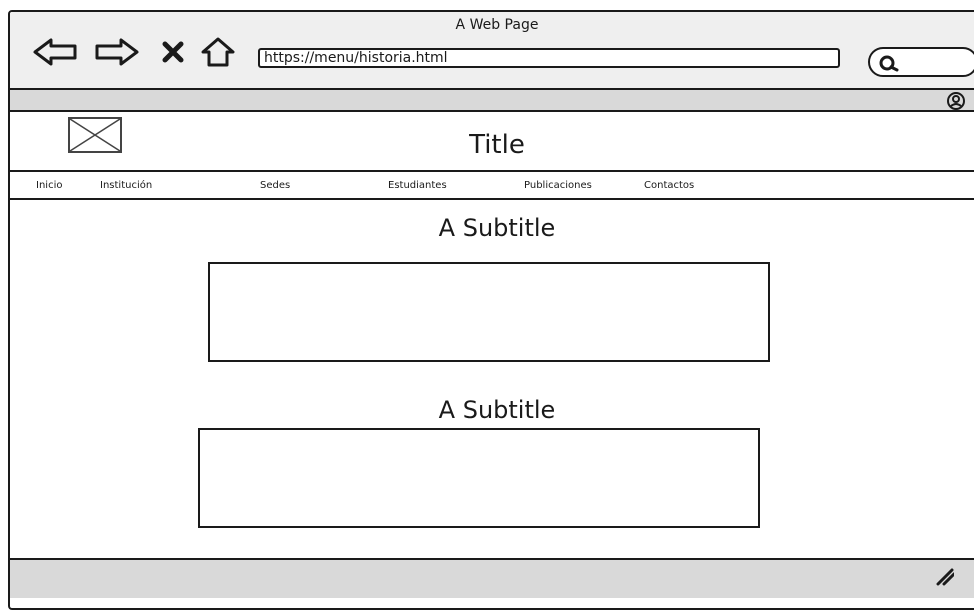 This screenshot has width=974, height=610. Describe the element at coordinates (497, 145) in the screenshot. I see `page-title: Title` at that location.